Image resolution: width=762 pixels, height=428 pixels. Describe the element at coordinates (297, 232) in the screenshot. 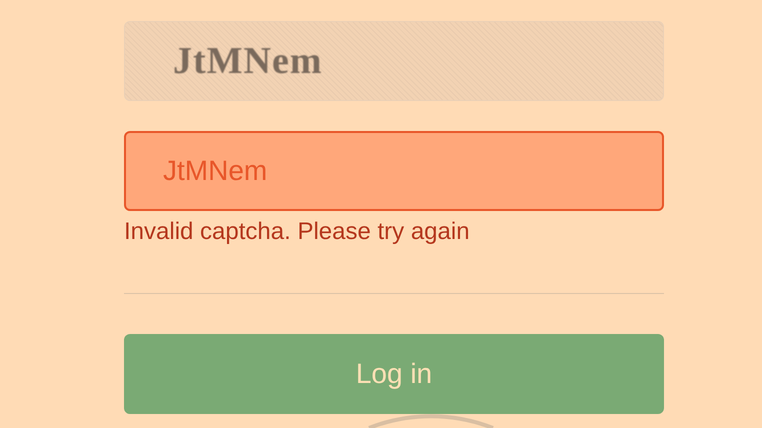

I see `error-message: Invalid captcha. Please try again` at that location.